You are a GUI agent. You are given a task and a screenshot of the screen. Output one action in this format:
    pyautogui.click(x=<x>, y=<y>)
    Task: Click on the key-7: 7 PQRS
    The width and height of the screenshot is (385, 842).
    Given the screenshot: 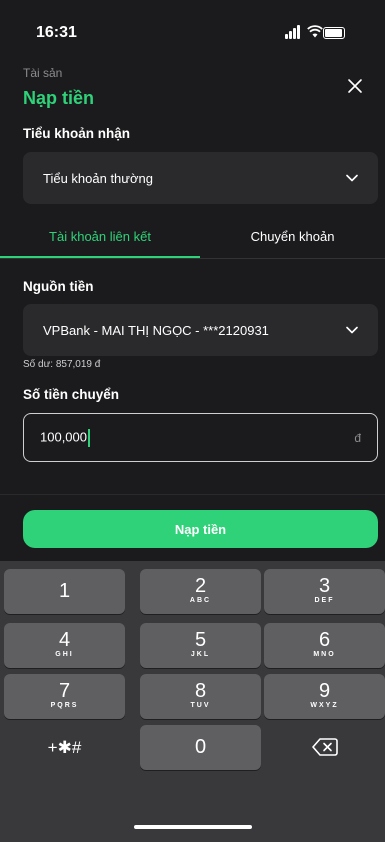 What is the action you would take?
    pyautogui.click(x=64, y=696)
    